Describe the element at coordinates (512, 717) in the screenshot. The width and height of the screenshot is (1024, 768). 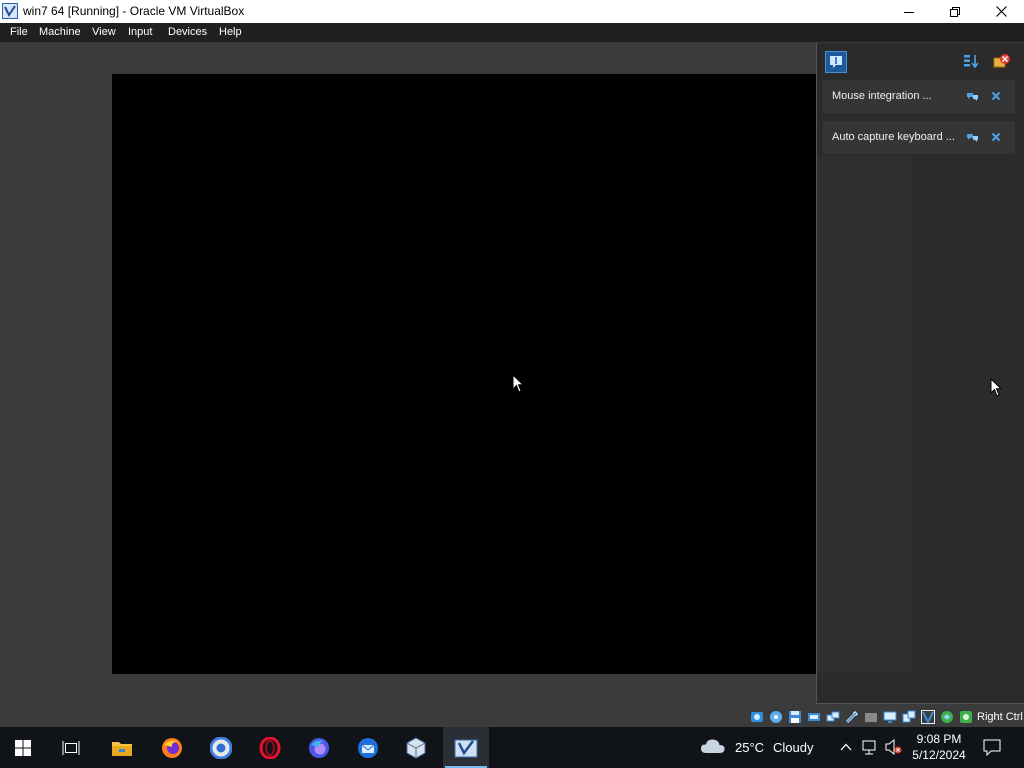
I see `status-bar: Right Ctrl` at that location.